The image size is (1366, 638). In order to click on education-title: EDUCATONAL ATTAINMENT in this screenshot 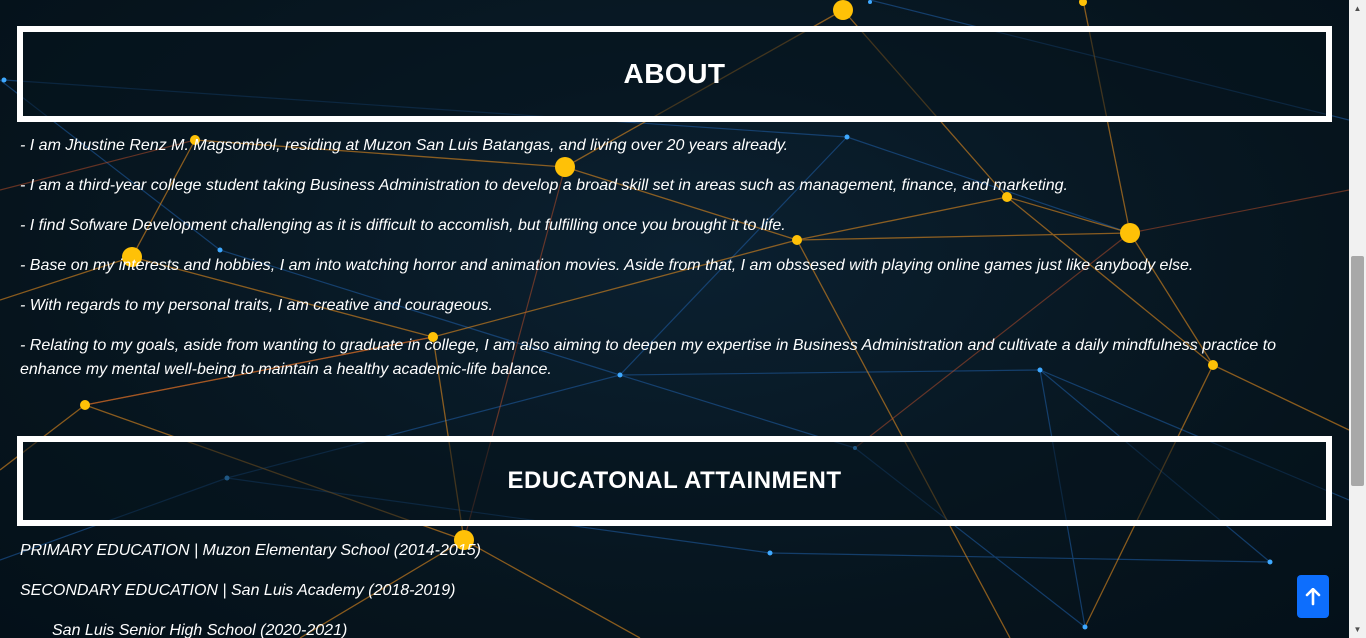, I will do `click(674, 480)`.